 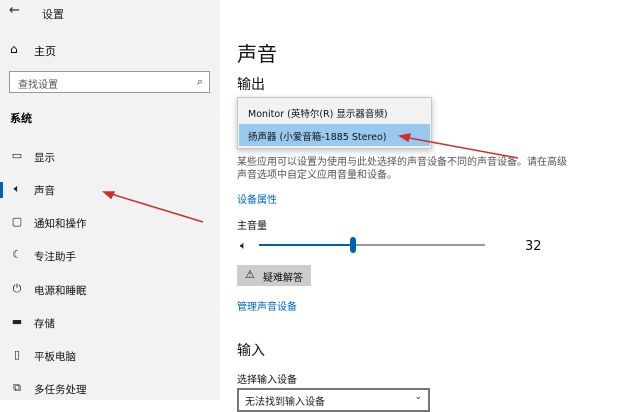 What do you see at coordinates (60, 390) in the screenshot?
I see `sidebar-item-label: 多任务处理` at bounding box center [60, 390].